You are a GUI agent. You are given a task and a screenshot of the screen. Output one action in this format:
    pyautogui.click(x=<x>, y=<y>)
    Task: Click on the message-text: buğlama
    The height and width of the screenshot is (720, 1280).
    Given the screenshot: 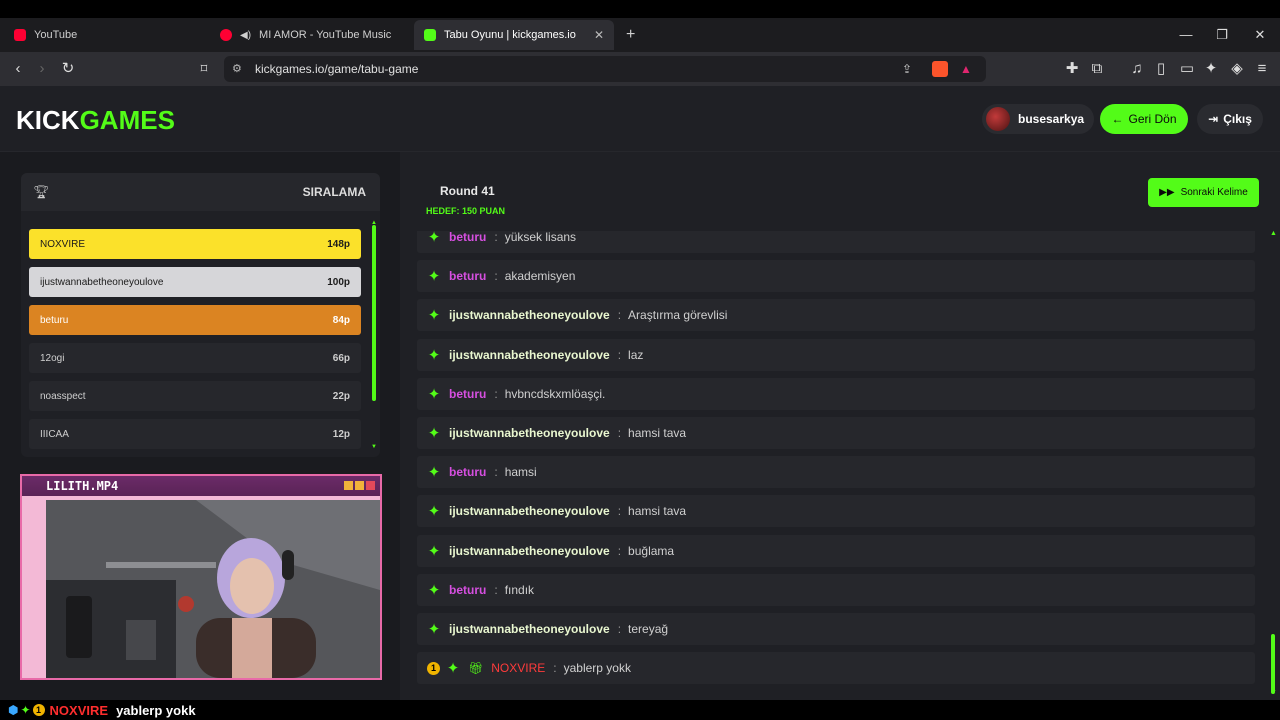 What is the action you would take?
    pyautogui.click(x=651, y=550)
    